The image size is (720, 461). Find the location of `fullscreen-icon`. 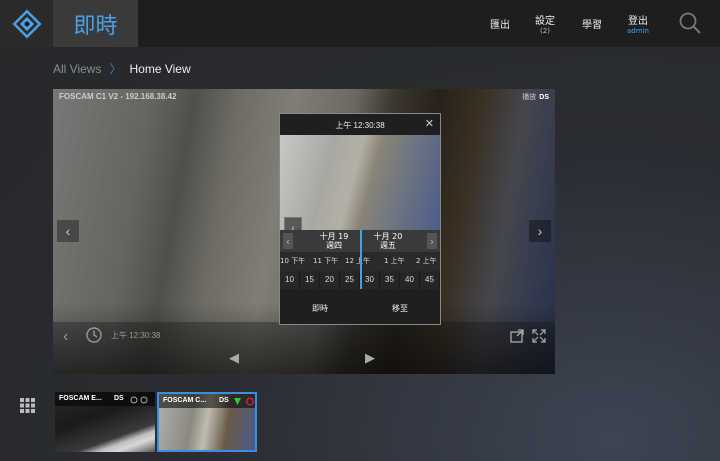

fullscreen-icon is located at coordinates (539, 336).